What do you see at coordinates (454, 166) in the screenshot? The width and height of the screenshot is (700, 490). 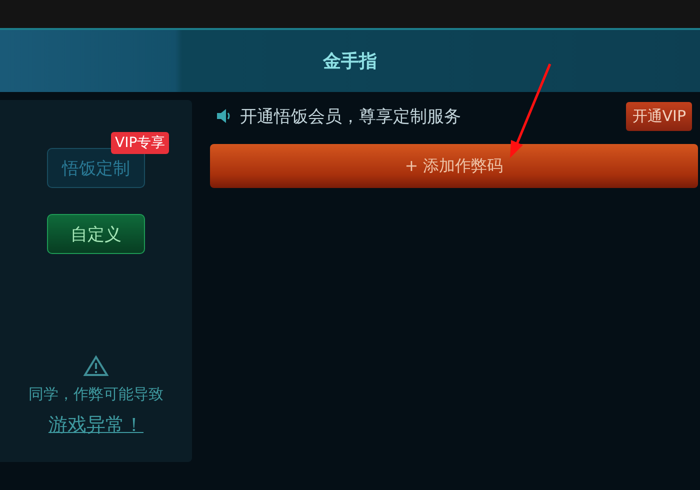 I see `add-cheat-code-button: + 添加作弊码` at bounding box center [454, 166].